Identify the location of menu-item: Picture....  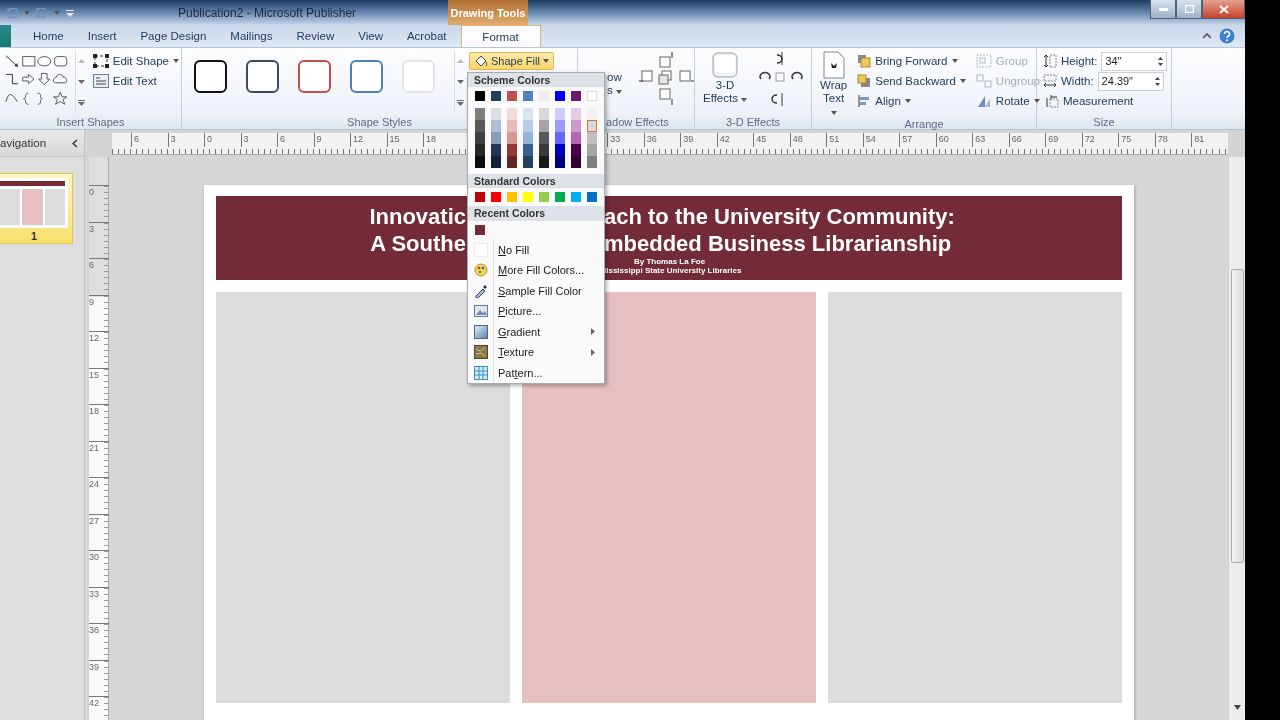
(536, 311).